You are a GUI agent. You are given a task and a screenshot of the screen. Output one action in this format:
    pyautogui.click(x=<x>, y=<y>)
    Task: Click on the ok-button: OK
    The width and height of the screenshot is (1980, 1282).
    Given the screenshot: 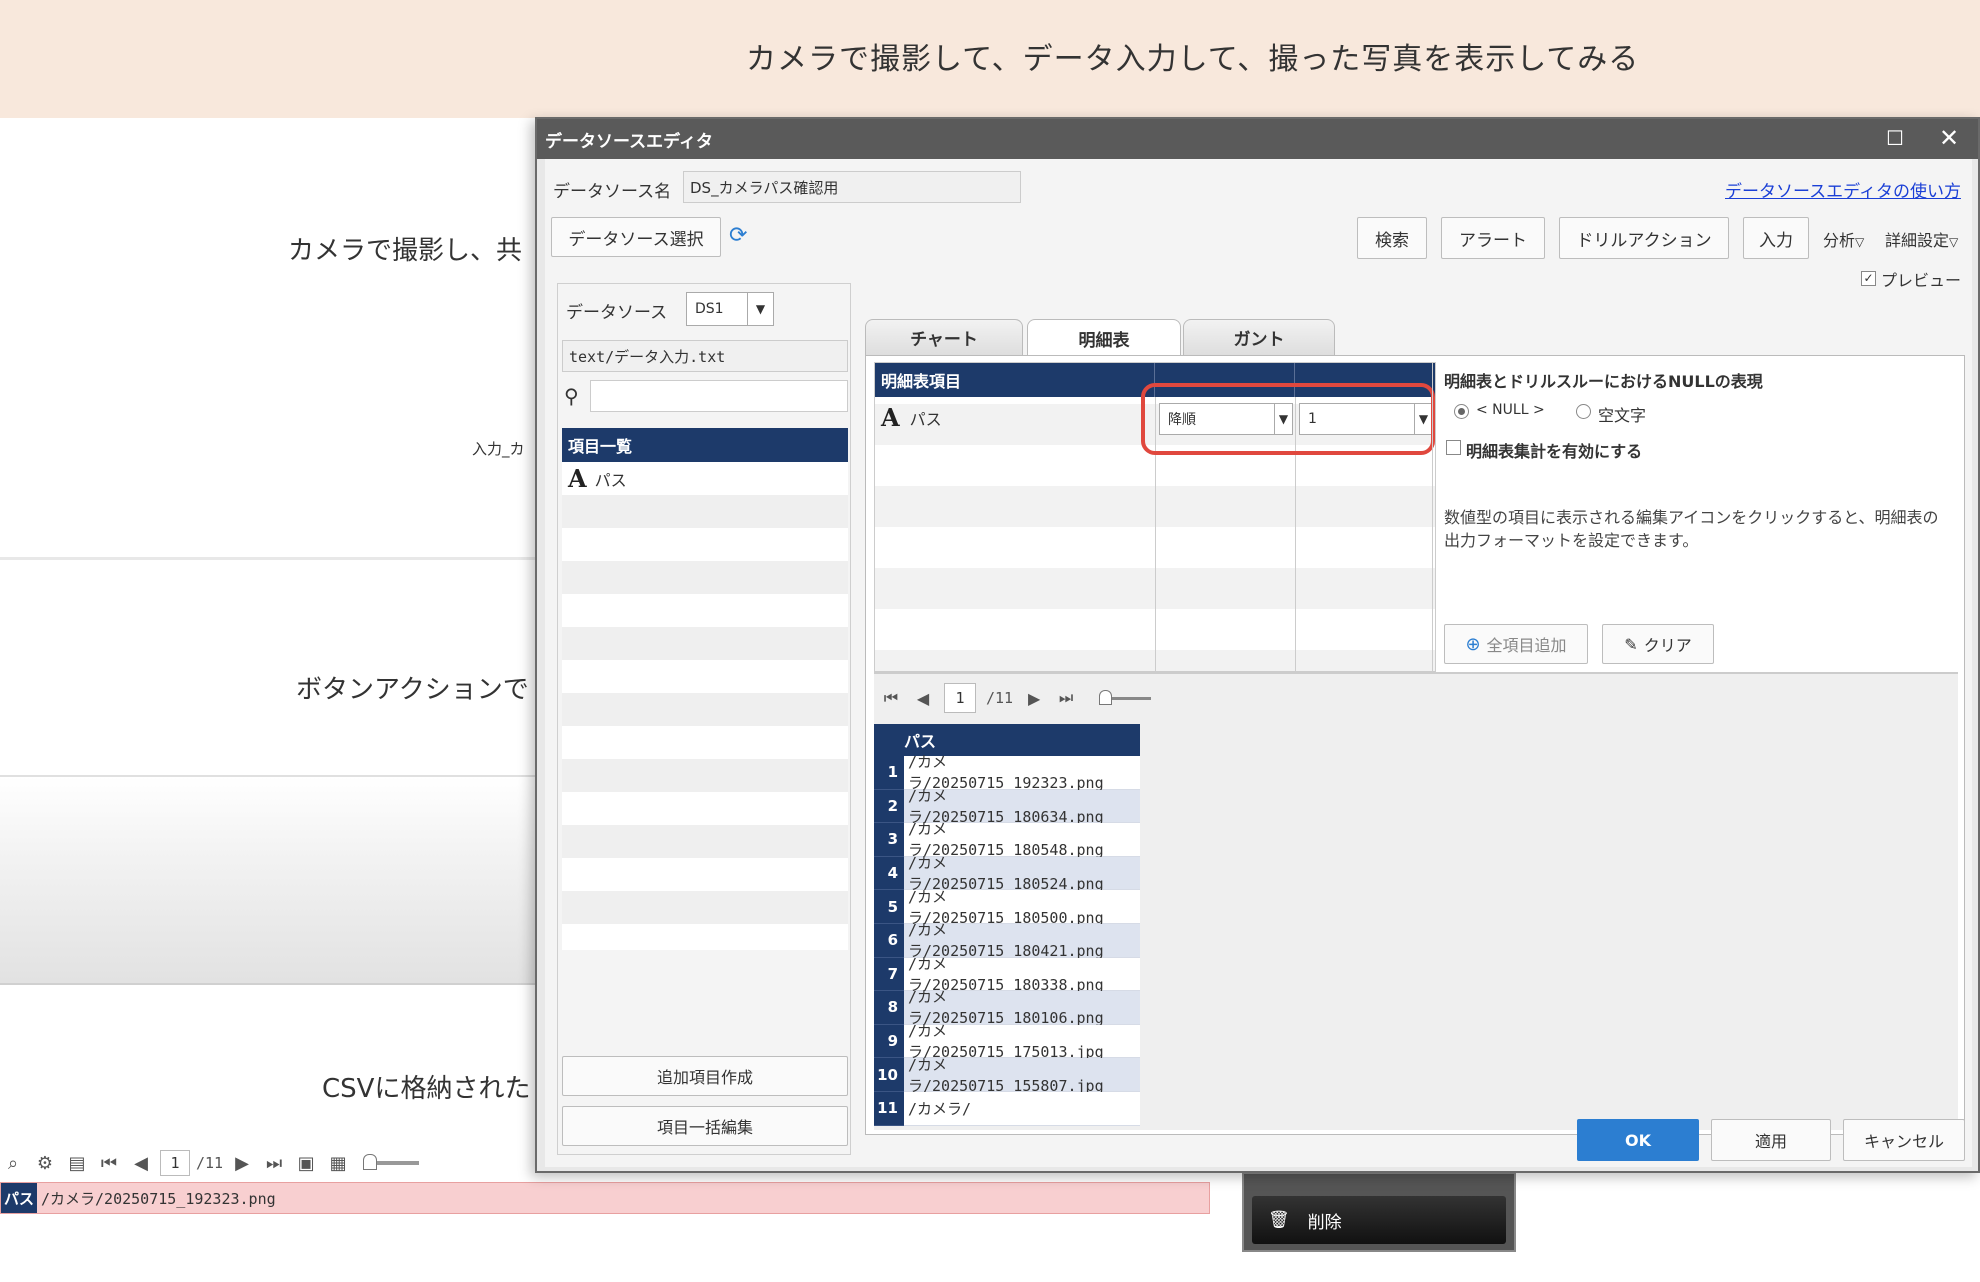 What is the action you would take?
    pyautogui.click(x=1638, y=1140)
    